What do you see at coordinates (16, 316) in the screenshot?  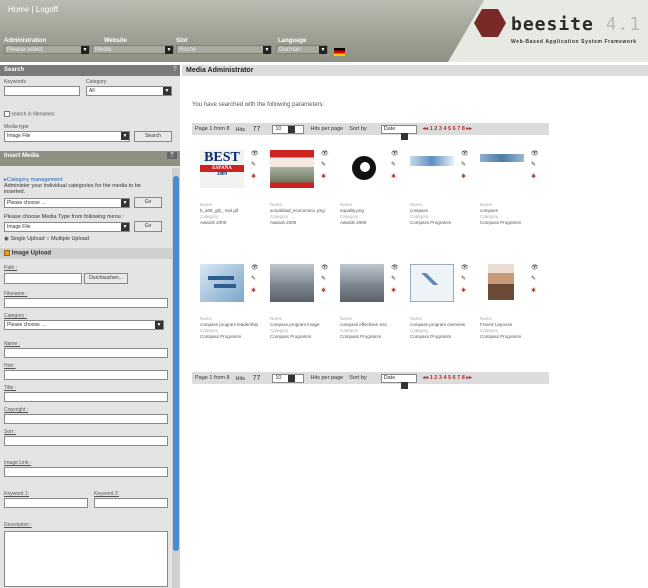 I see `category-field-label: Category :` at bounding box center [16, 316].